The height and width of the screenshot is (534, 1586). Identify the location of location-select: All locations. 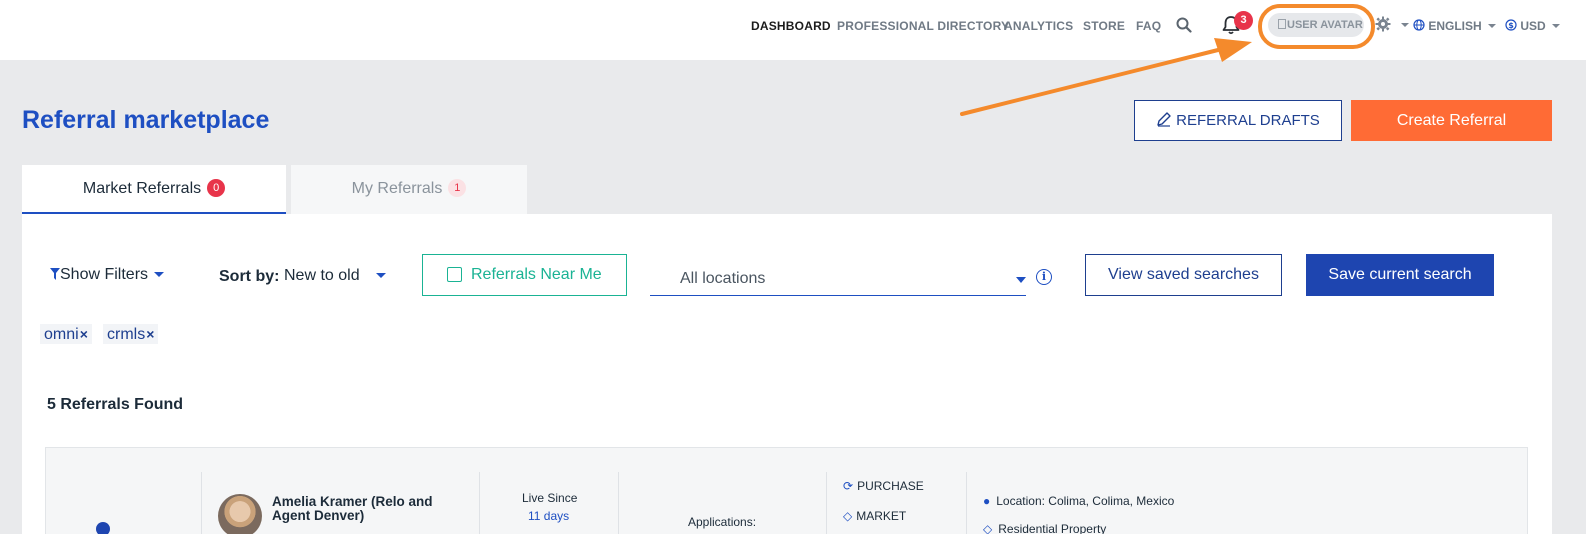
(838, 280).